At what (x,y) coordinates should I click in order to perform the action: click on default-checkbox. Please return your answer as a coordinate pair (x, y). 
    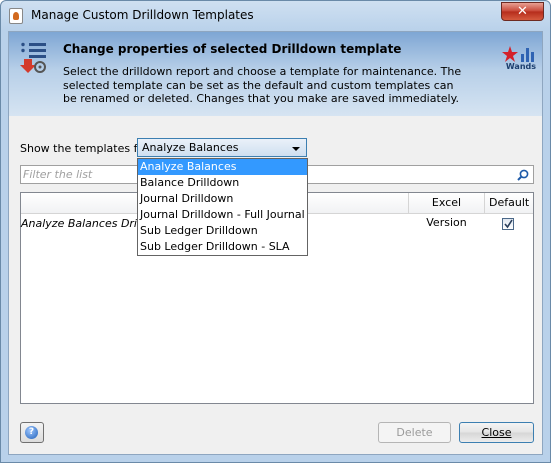
    Looking at the image, I should click on (508, 224).